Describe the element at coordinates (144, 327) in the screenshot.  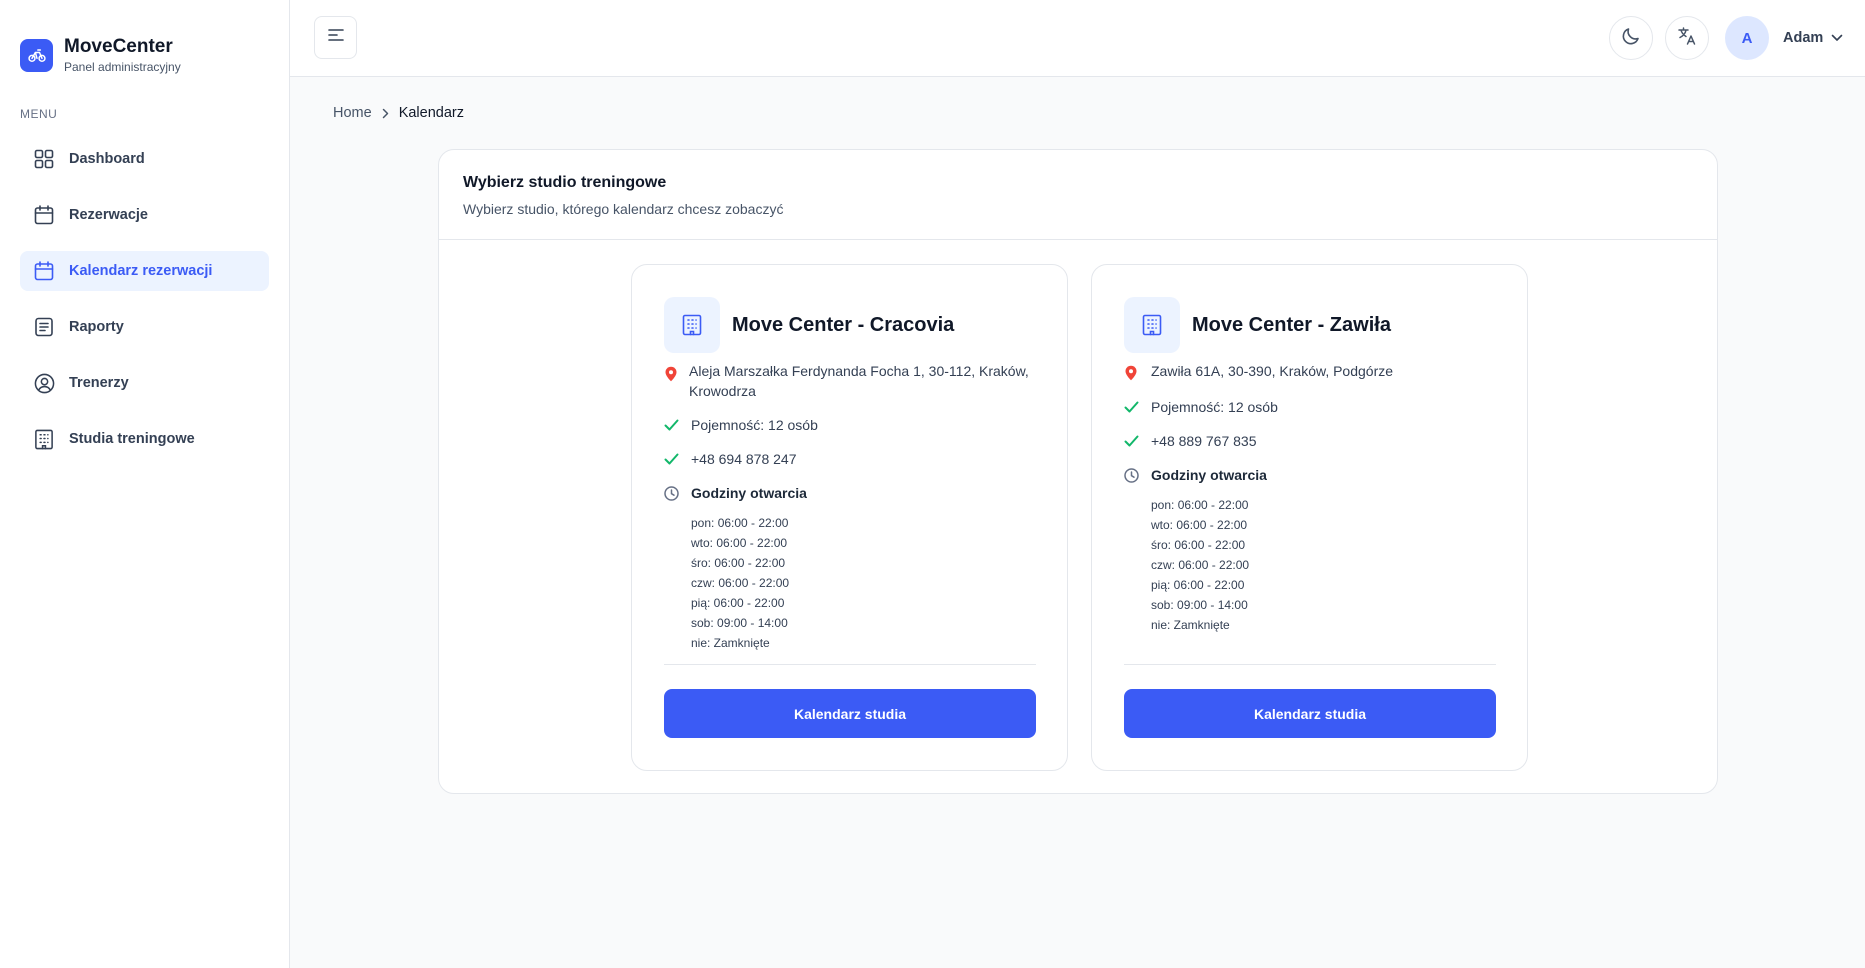
I see `sidebar-item-raporty: Raporty` at that location.